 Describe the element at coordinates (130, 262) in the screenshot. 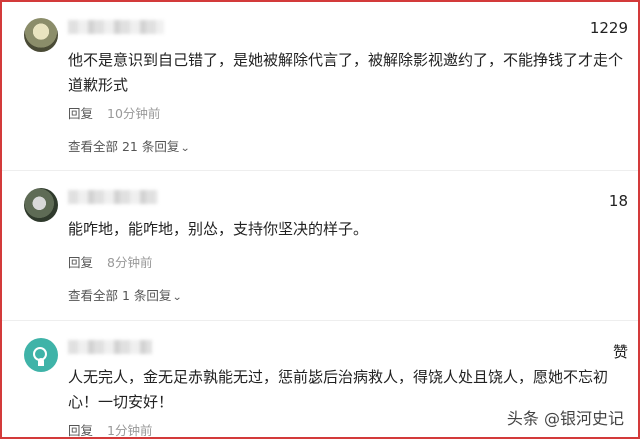

I see `timestamp: 8分钟前` at that location.